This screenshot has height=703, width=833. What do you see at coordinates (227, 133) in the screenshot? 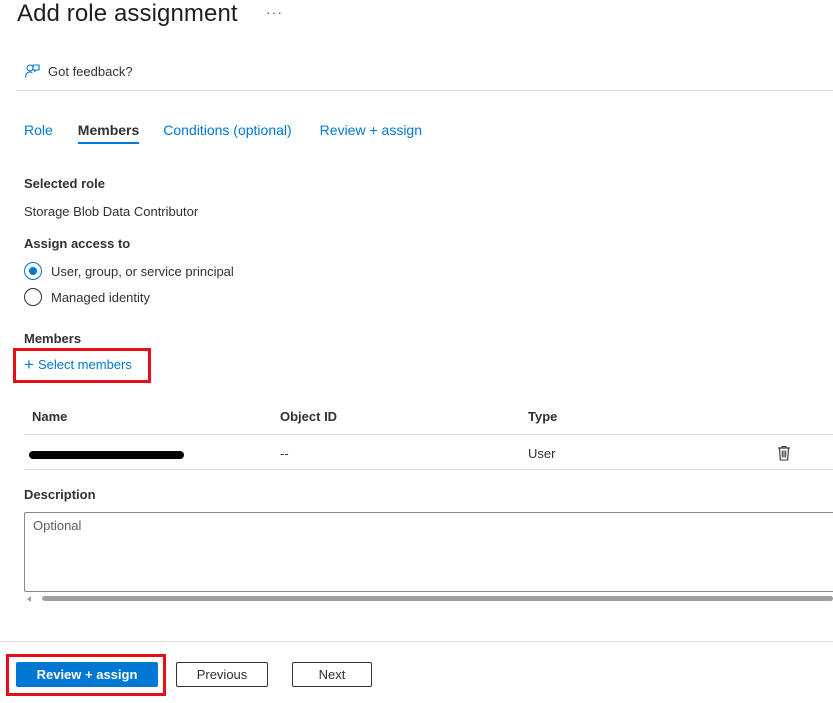
I see `tab-conditions: Conditions (optional)` at bounding box center [227, 133].